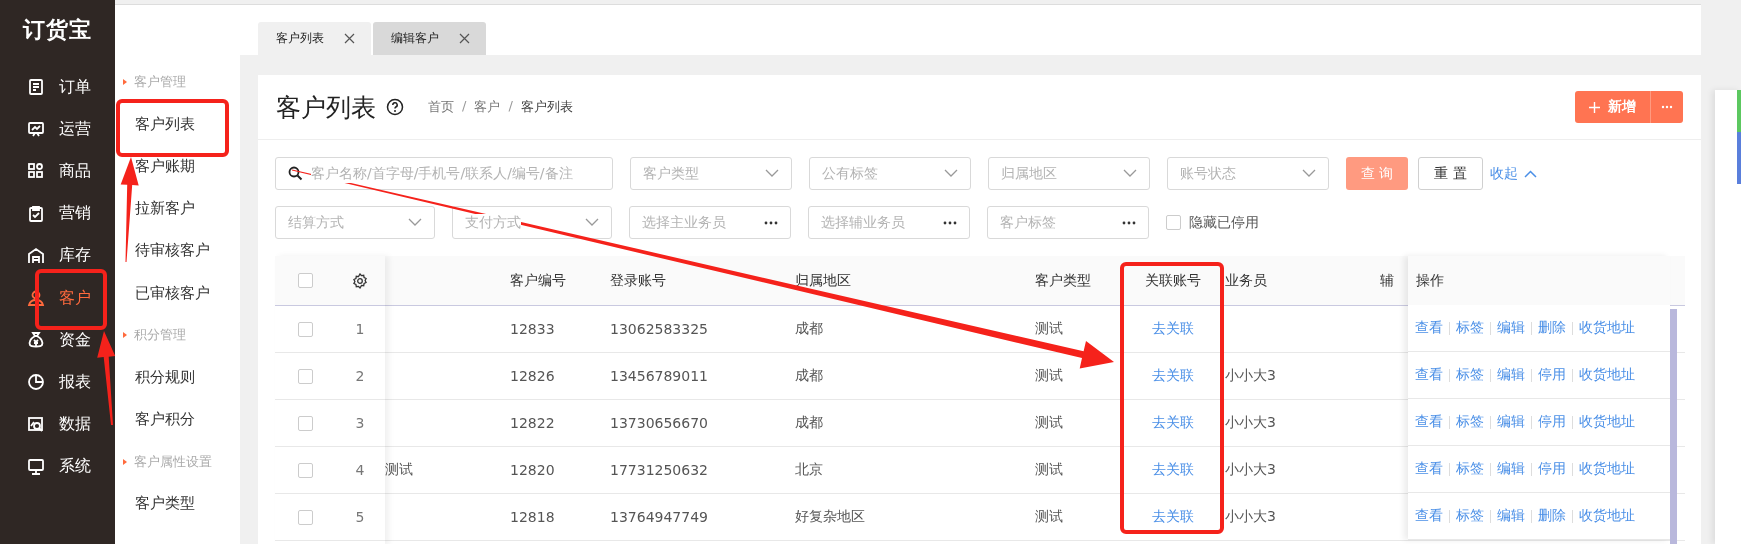 Image resolution: width=1741 pixels, height=544 pixels. What do you see at coordinates (57, 129) in the screenshot?
I see `nav-item: 运营` at bounding box center [57, 129].